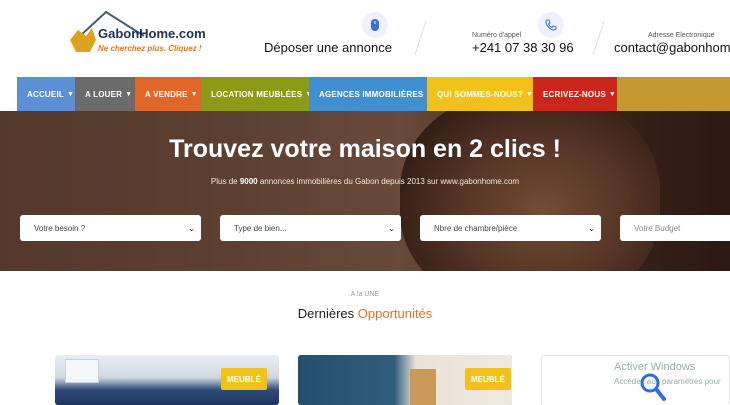 This screenshot has width=730, height=405. I want to click on section-title-plain: Dernières, so click(327, 313).